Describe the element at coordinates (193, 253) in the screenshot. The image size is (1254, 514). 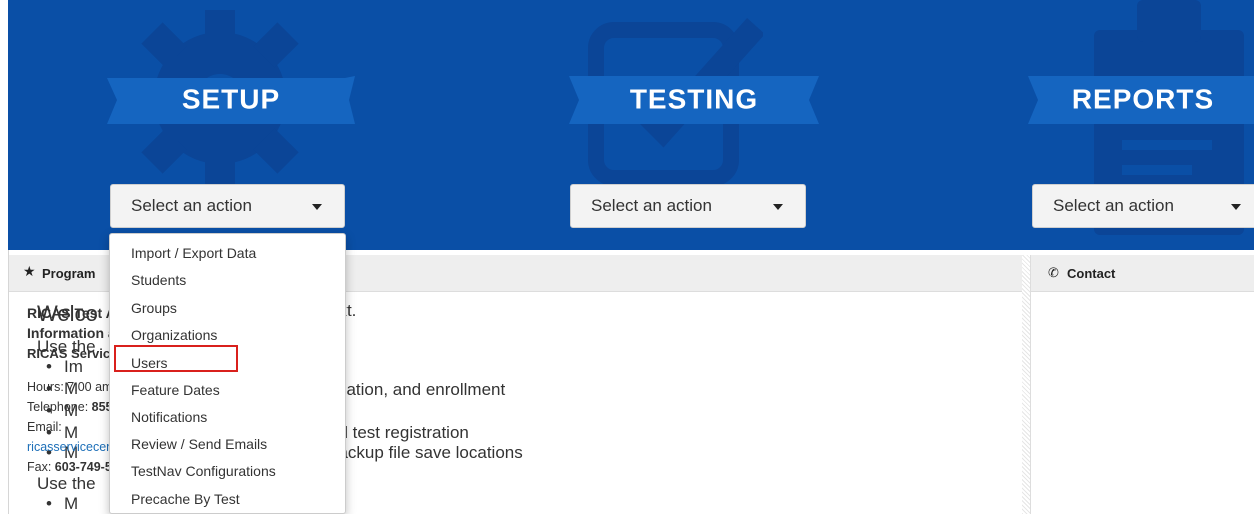
I see `menu-item-import-export-data: Import / Export Data` at that location.